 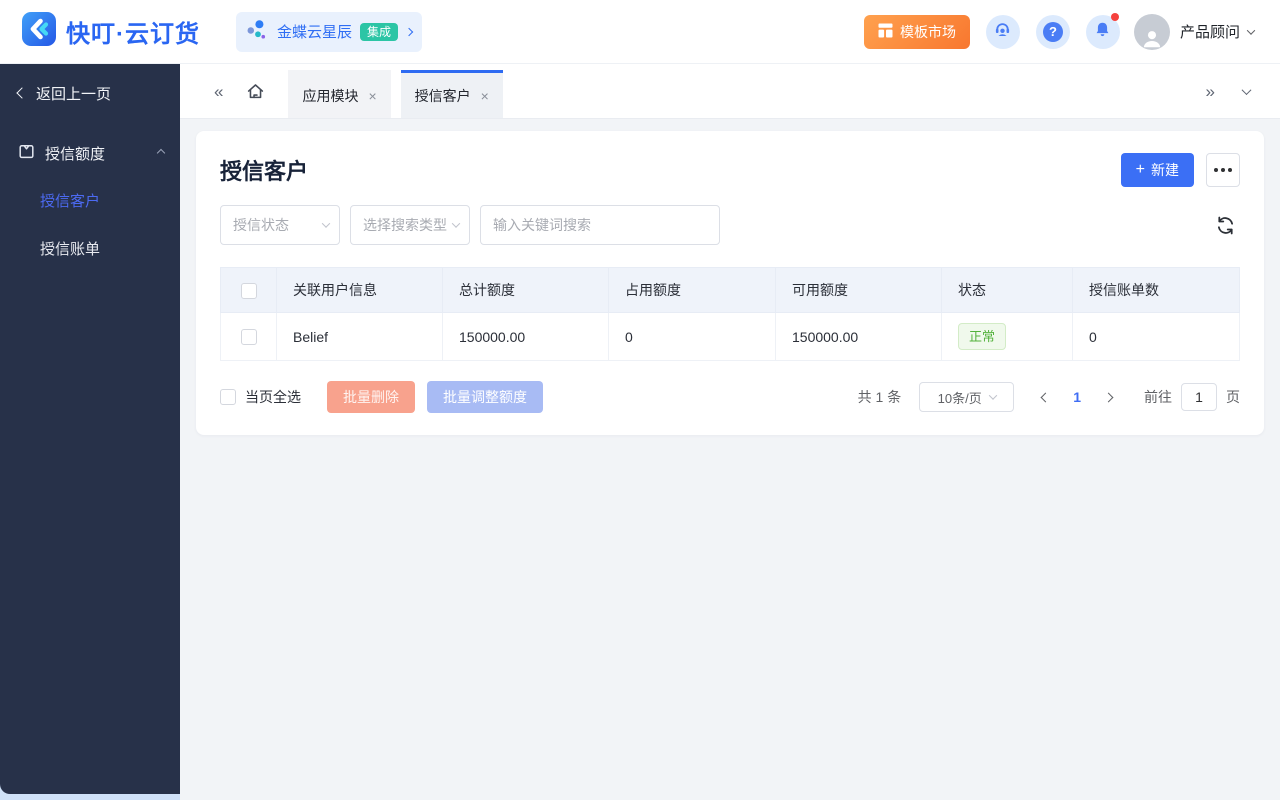 I want to click on pagination: 共 1 条 10条/页 1 前往 1 页, so click(x=1049, y=397).